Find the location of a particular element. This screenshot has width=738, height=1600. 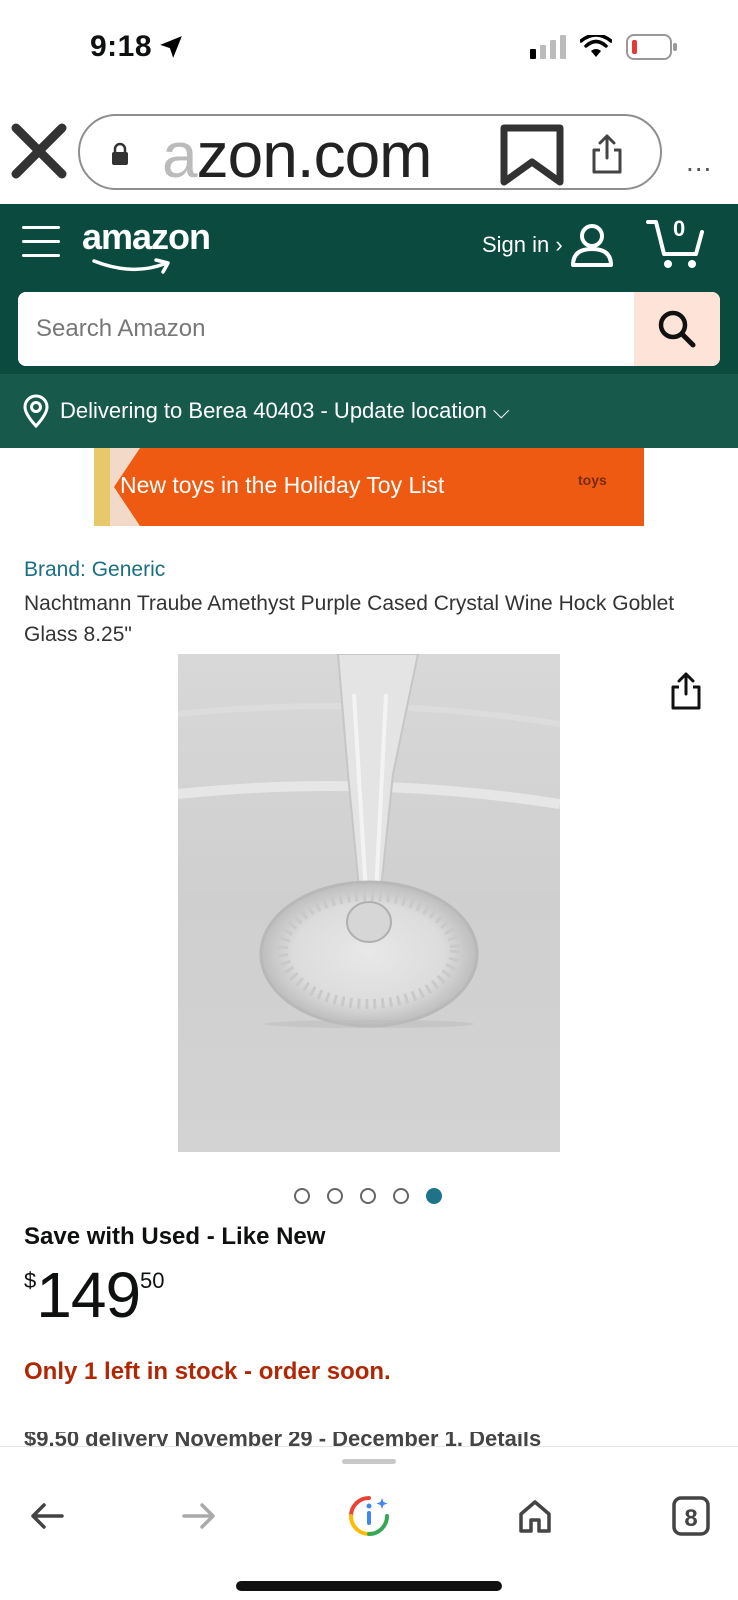

google-lens-button is located at coordinates (369, 1516).